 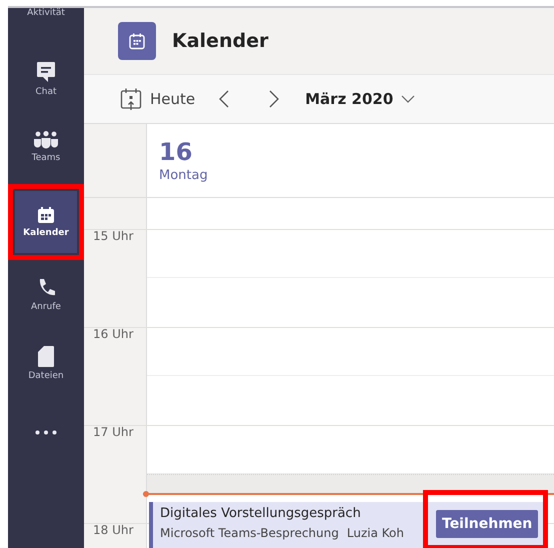 I want to click on phone-icon, so click(x=46, y=288).